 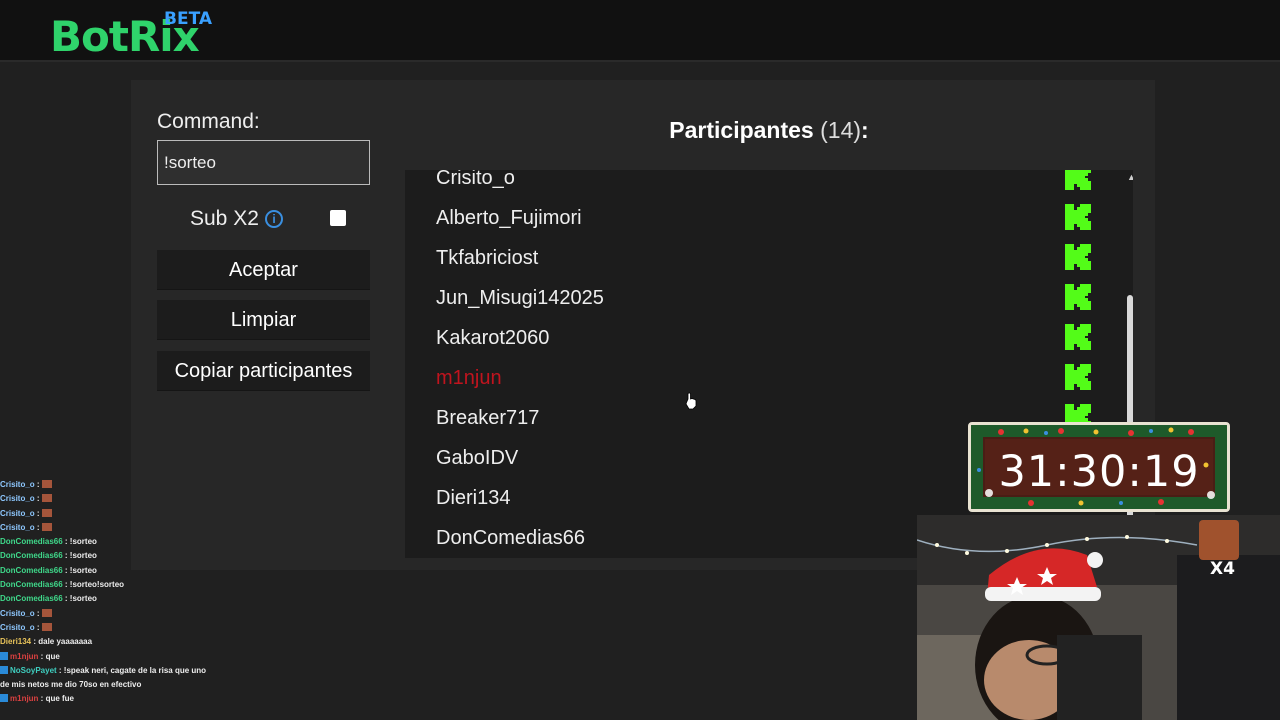 I want to click on streamer-image, so click(x=1098, y=617).